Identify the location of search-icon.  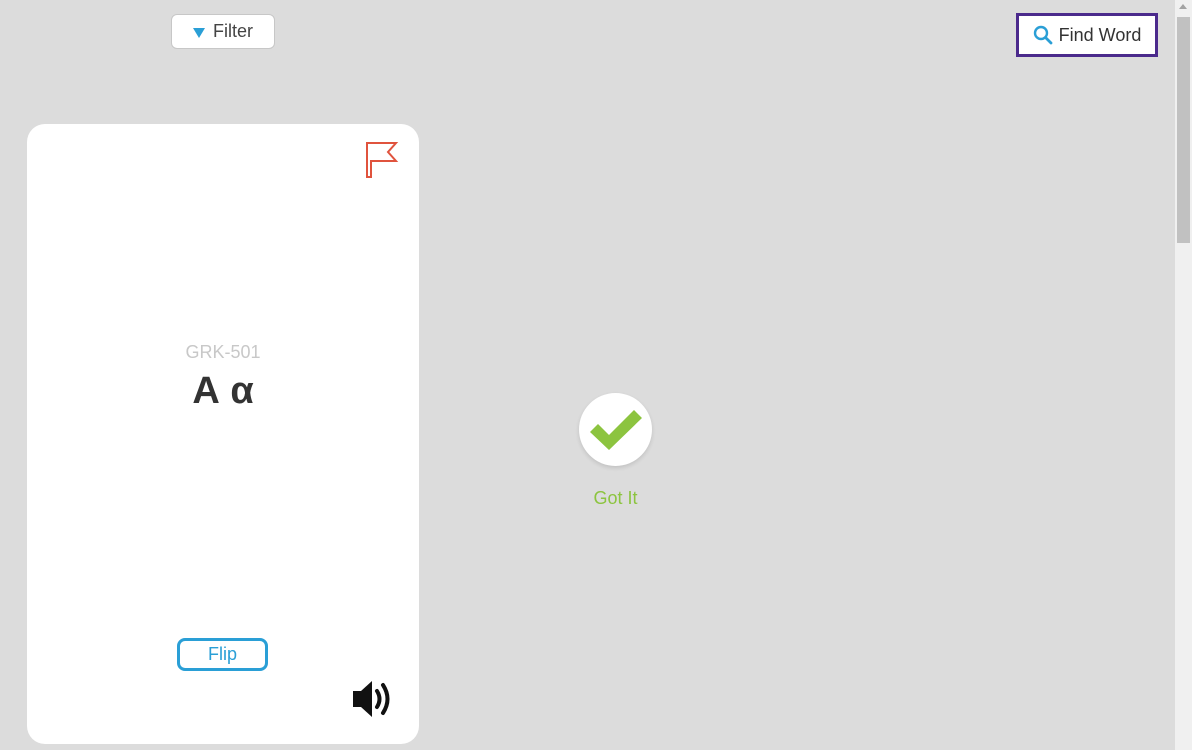
(1043, 35).